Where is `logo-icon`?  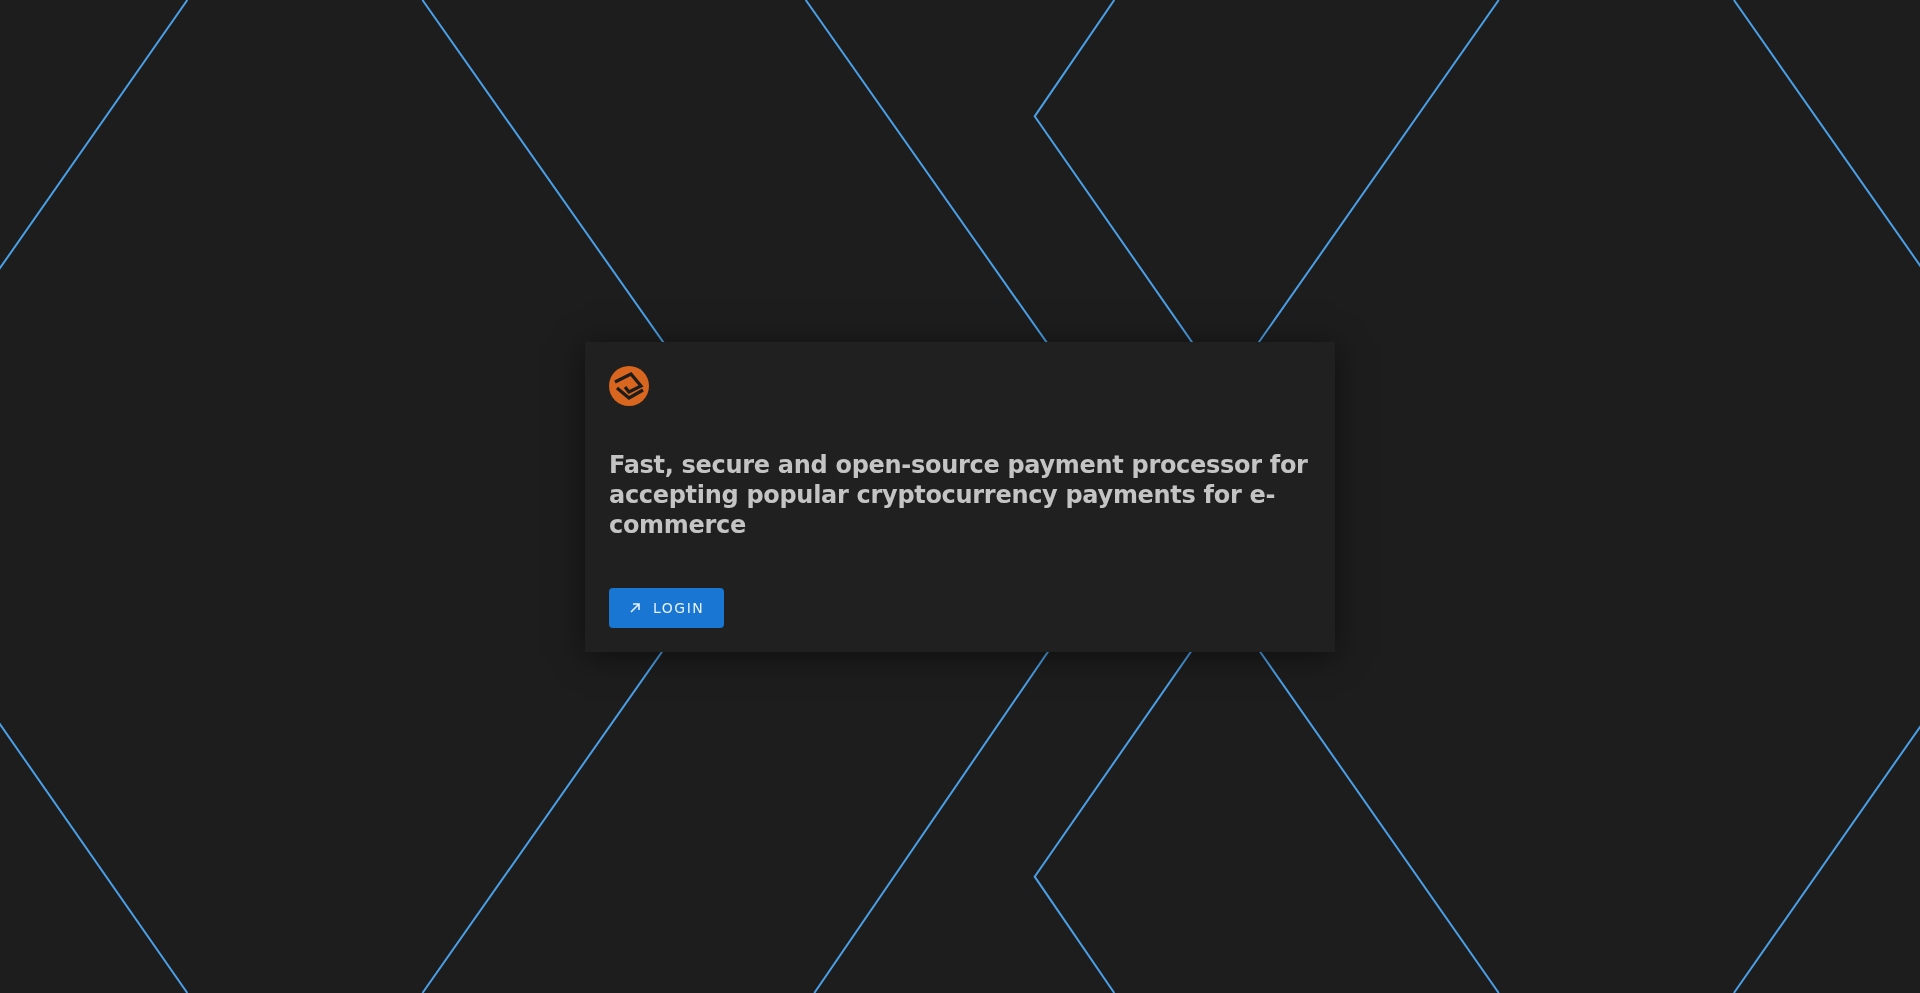 logo-icon is located at coordinates (629, 385).